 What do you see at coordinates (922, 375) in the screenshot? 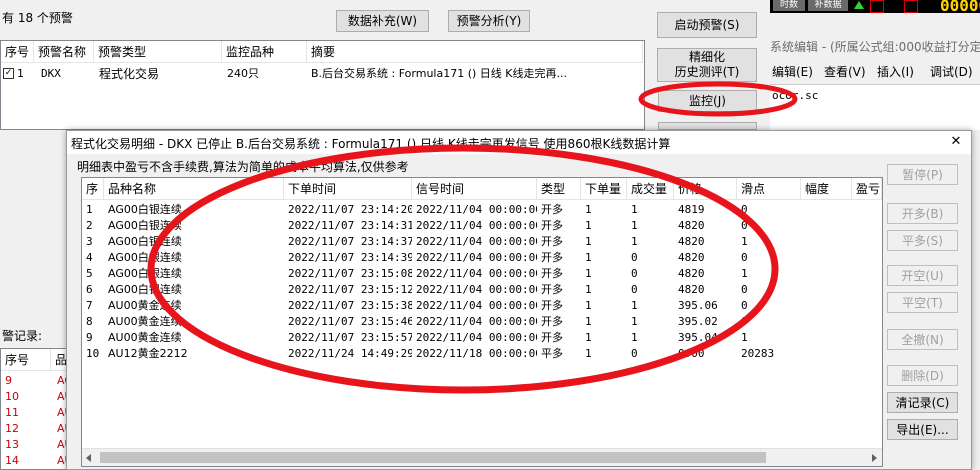
I see `delete-button: 删除(D)` at bounding box center [922, 375].